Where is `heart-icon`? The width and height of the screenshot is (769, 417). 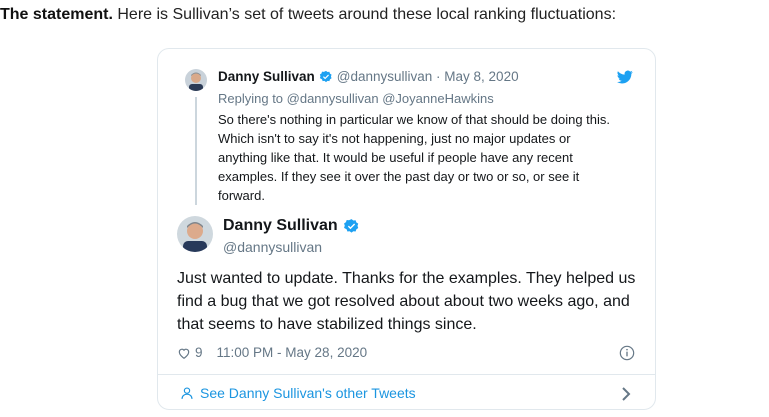
heart-icon is located at coordinates (184, 353).